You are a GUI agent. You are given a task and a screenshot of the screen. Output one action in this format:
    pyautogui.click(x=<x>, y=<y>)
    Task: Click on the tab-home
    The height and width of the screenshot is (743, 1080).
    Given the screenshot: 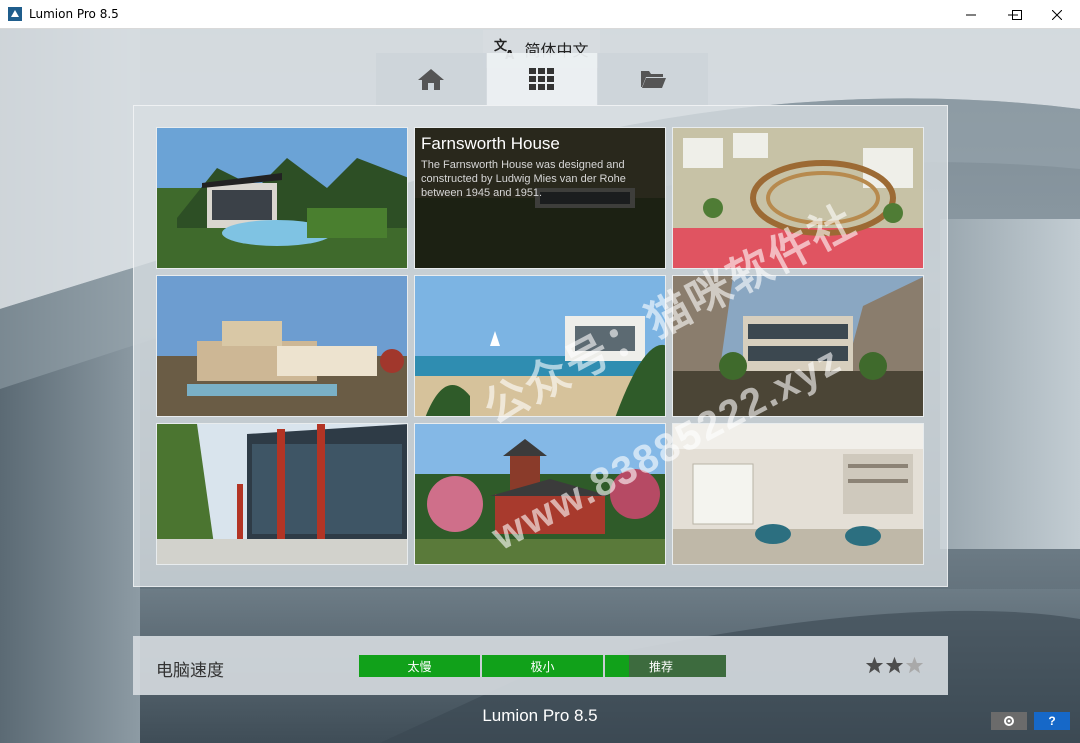 What is the action you would take?
    pyautogui.click(x=431, y=79)
    